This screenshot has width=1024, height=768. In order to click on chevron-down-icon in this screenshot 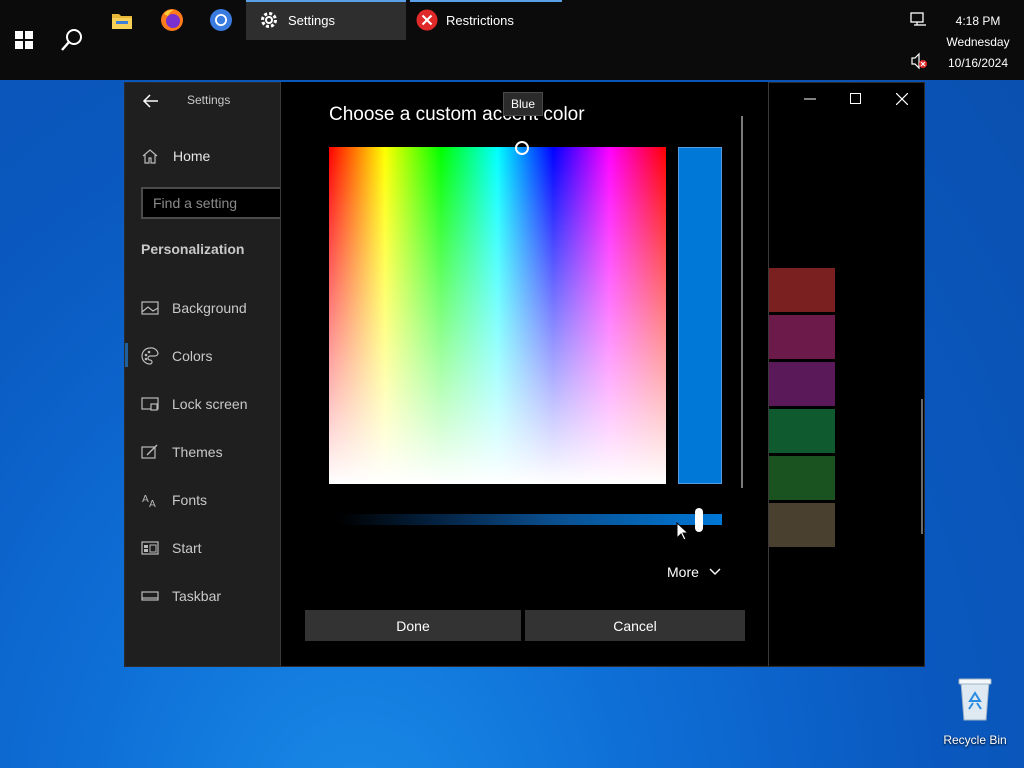, I will do `click(715, 571)`.